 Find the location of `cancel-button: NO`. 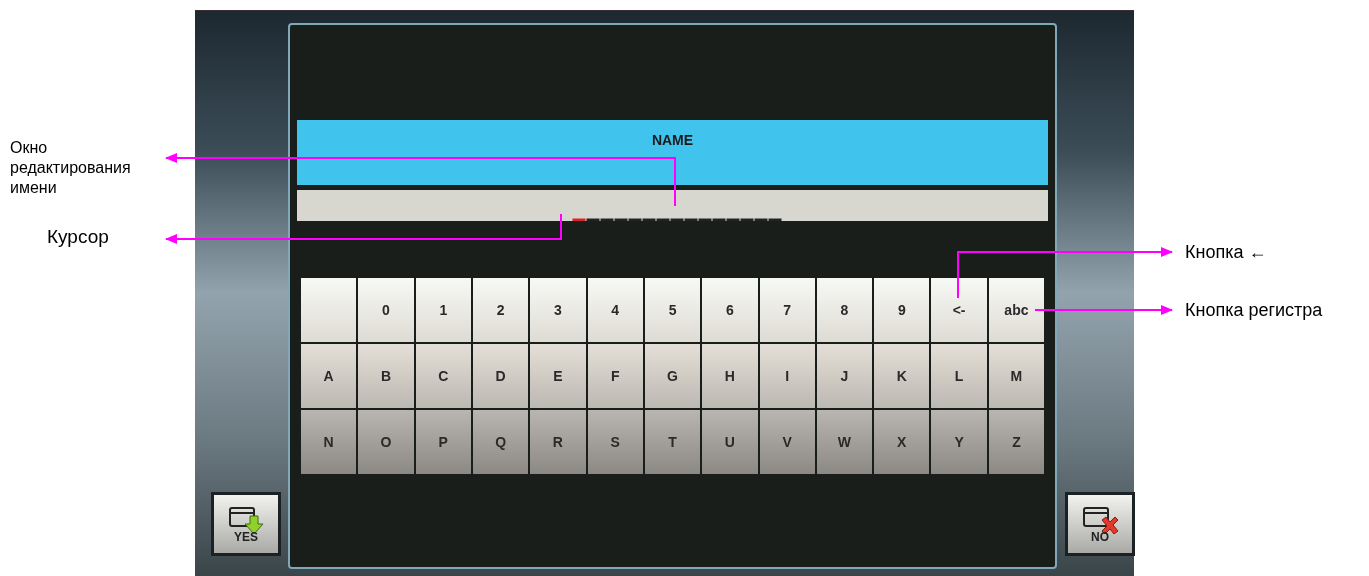

cancel-button: NO is located at coordinates (1100, 524).